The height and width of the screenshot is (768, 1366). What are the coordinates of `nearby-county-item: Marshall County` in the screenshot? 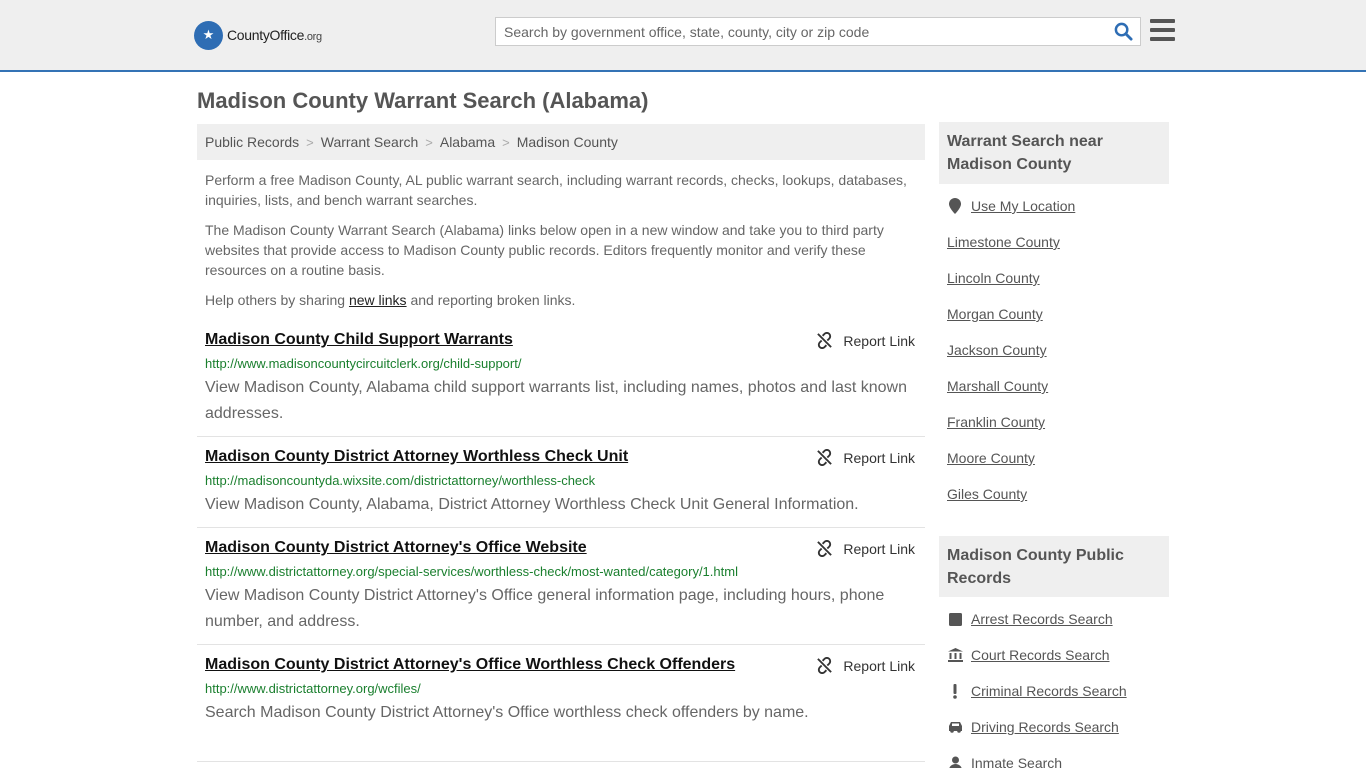 It's located at (997, 386).